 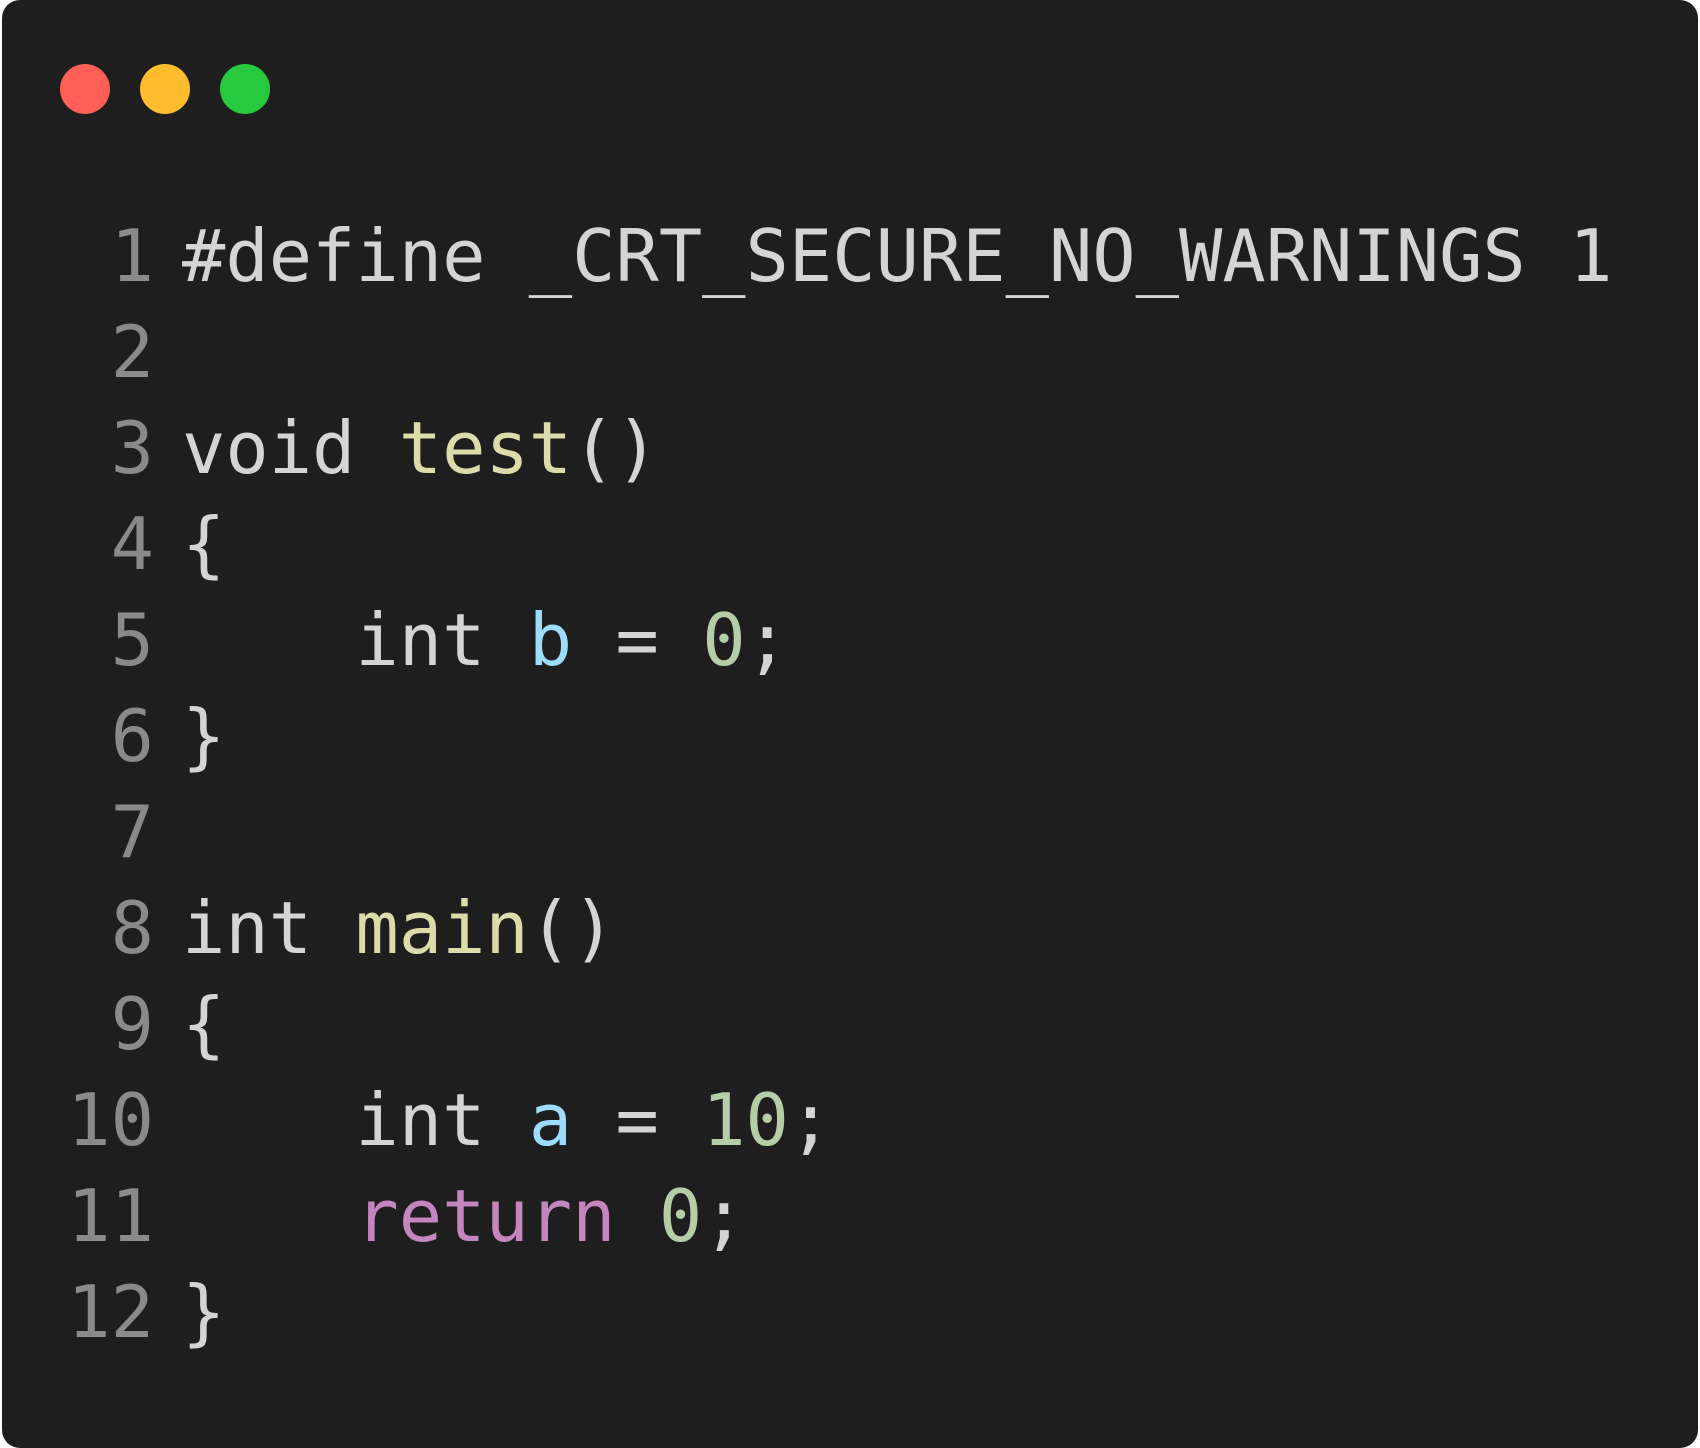 What do you see at coordinates (550, 1120) in the screenshot?
I see `code-token-variable: a` at bounding box center [550, 1120].